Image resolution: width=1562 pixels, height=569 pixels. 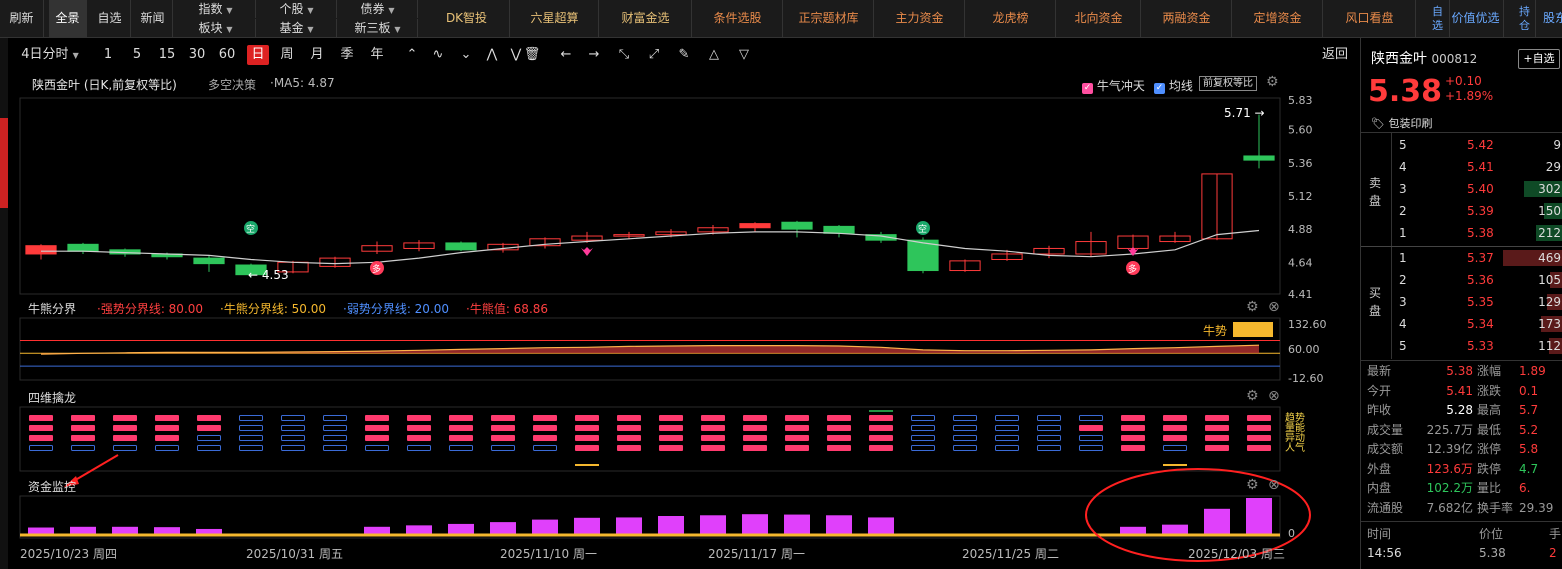 What do you see at coordinates (492, 55) in the screenshot?
I see `draw-zigzag-icon: ⋀` at bounding box center [492, 55].